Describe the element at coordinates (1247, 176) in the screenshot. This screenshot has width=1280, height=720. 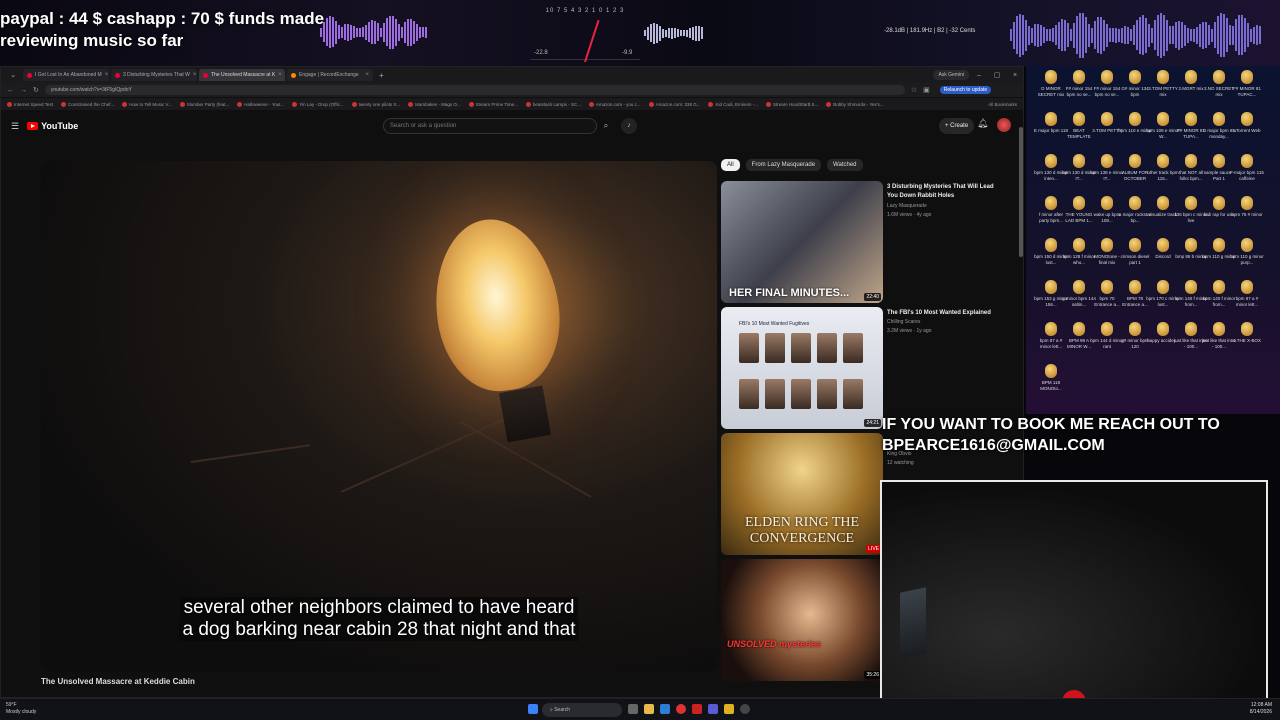
I see `desktop-file-icon: F major bpm 115 caffeine` at that location.